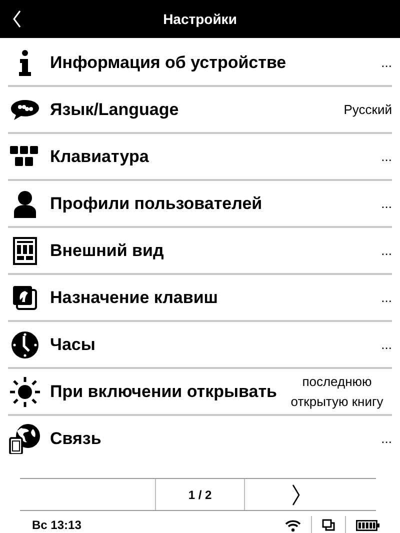 The width and height of the screenshot is (400, 533). What do you see at coordinates (293, 525) in the screenshot?
I see `wifi-icon` at bounding box center [293, 525].